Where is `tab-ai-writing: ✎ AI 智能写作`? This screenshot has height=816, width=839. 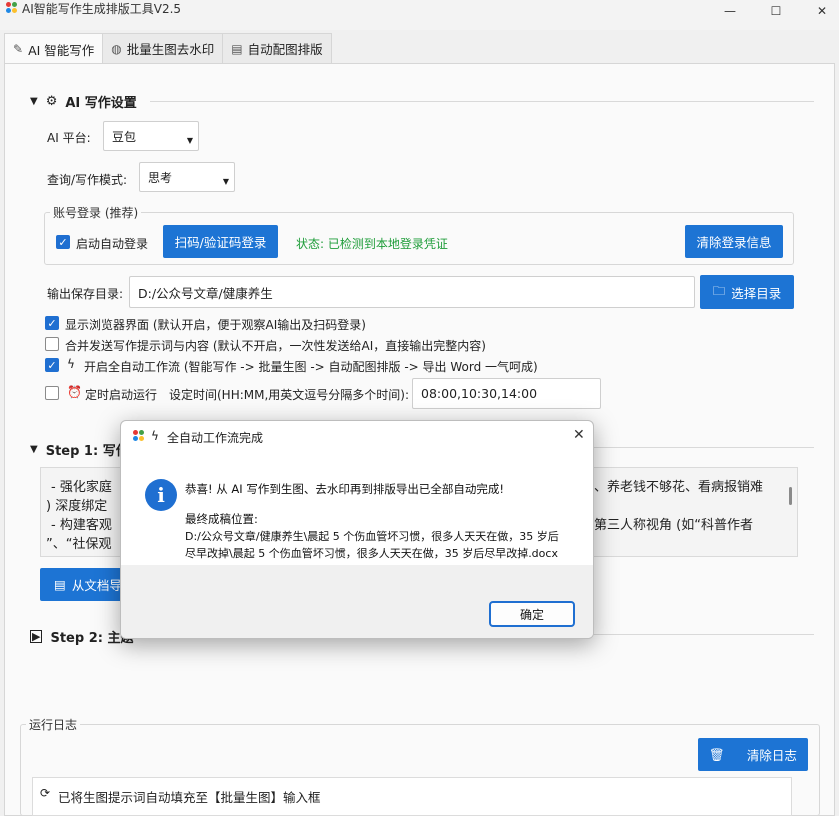 tab-ai-writing: ✎ AI 智能写作 is located at coordinates (54, 48).